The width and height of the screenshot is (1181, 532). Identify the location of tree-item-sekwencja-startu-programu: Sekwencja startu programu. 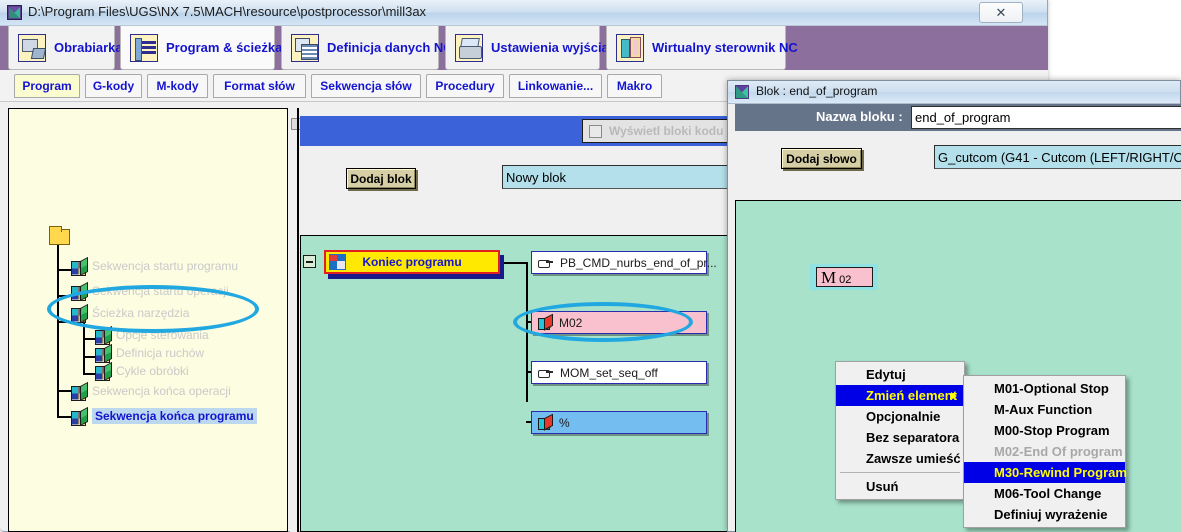
(155, 266).